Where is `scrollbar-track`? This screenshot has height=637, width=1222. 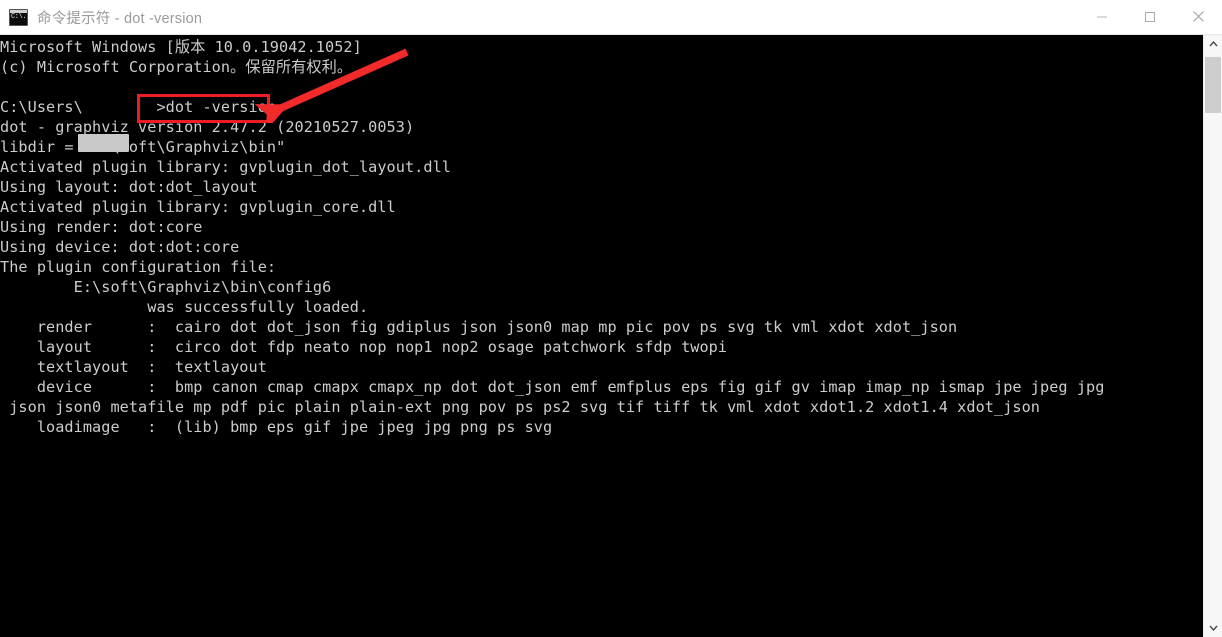
scrollbar-track is located at coordinates (1213, 336).